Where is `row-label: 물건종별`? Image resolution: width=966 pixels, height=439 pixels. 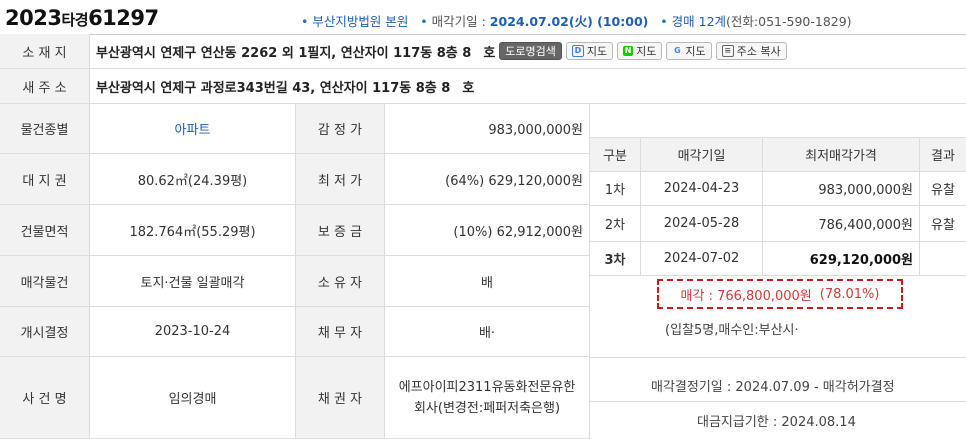
row-label: 물건종별 is located at coordinates (45, 129).